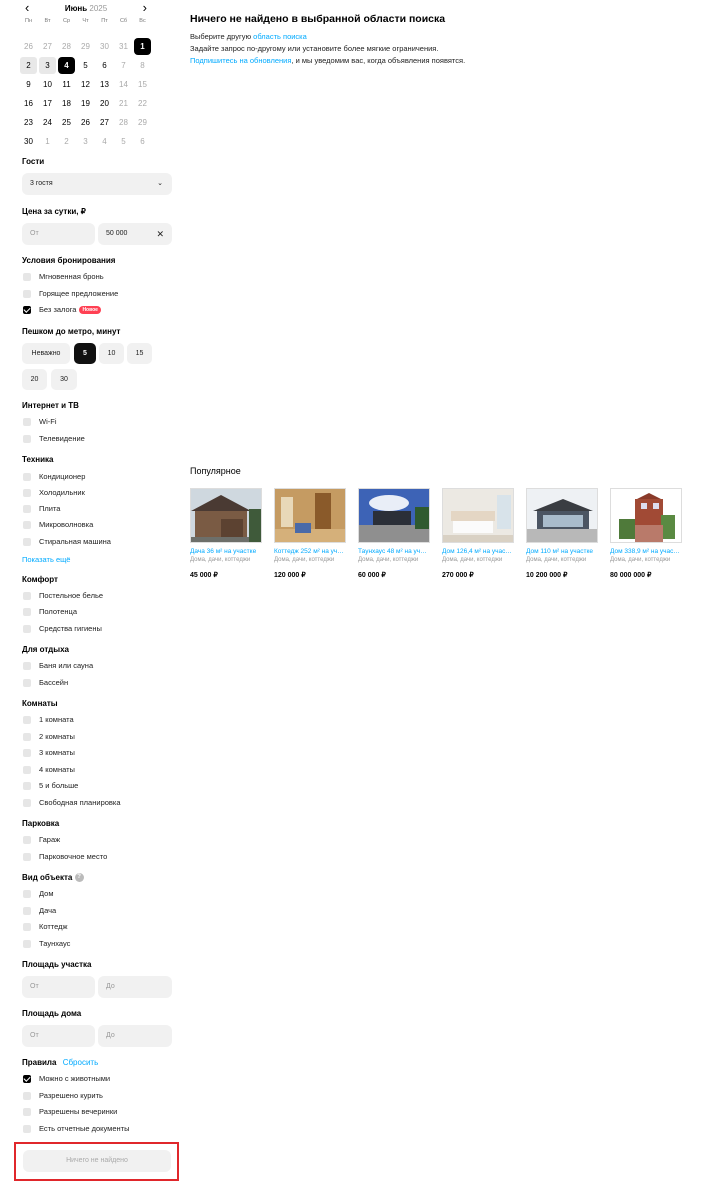 The height and width of the screenshot is (1184, 720). Describe the element at coordinates (104, 122) in the screenshot. I see `calendar-day: 27` at that location.